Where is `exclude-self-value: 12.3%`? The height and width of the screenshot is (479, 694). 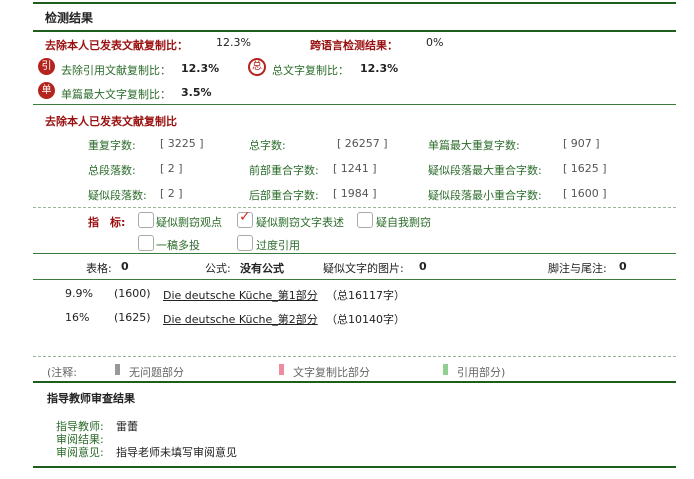
exclude-self-value: 12.3% is located at coordinates (233, 42).